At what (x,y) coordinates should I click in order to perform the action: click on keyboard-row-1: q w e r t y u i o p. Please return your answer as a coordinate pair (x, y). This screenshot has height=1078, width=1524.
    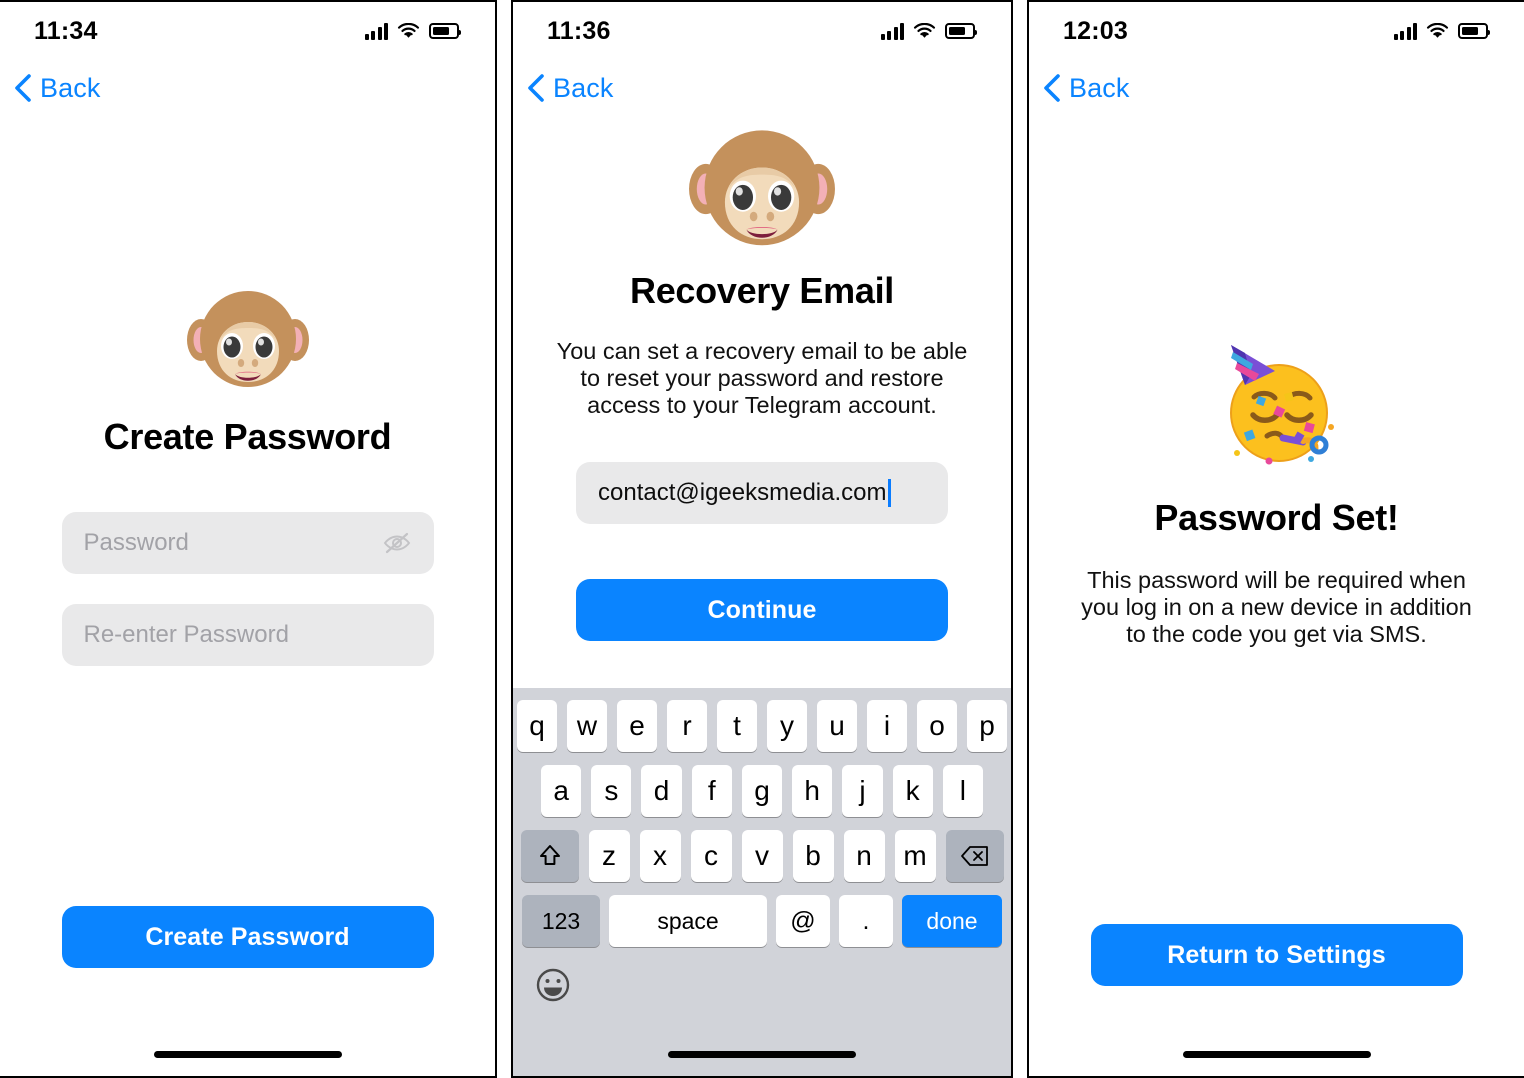
    Looking at the image, I should click on (762, 726).